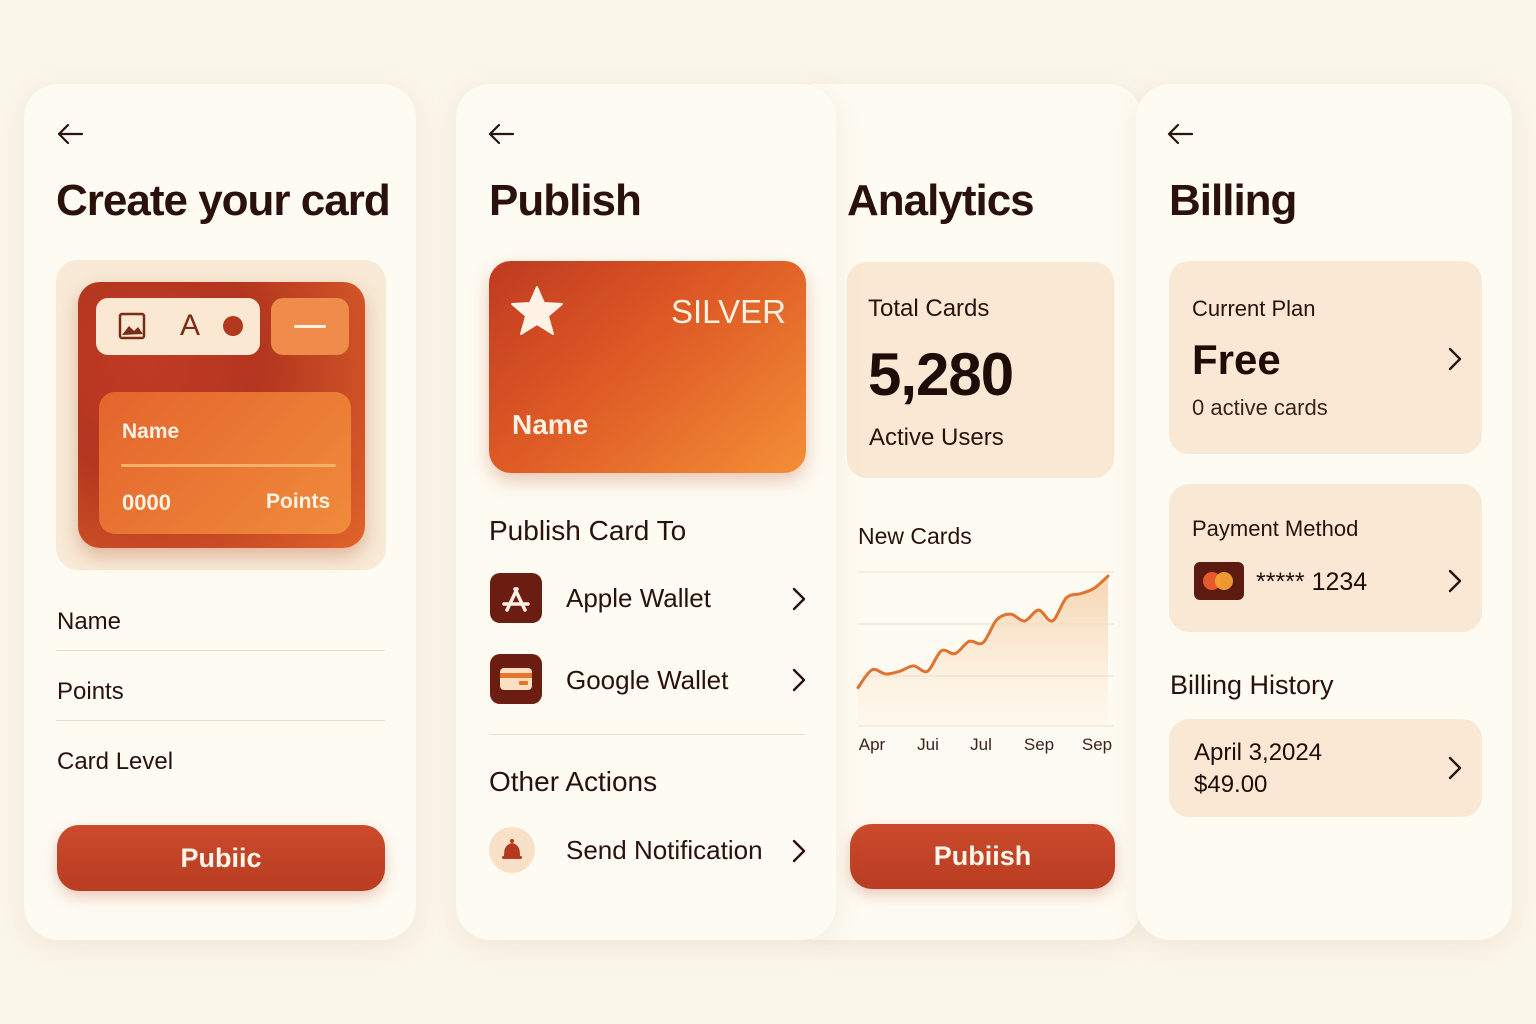 This screenshot has width=1536, height=1024. What do you see at coordinates (664, 850) in the screenshot?
I see `send-notification-option: Send Notification` at bounding box center [664, 850].